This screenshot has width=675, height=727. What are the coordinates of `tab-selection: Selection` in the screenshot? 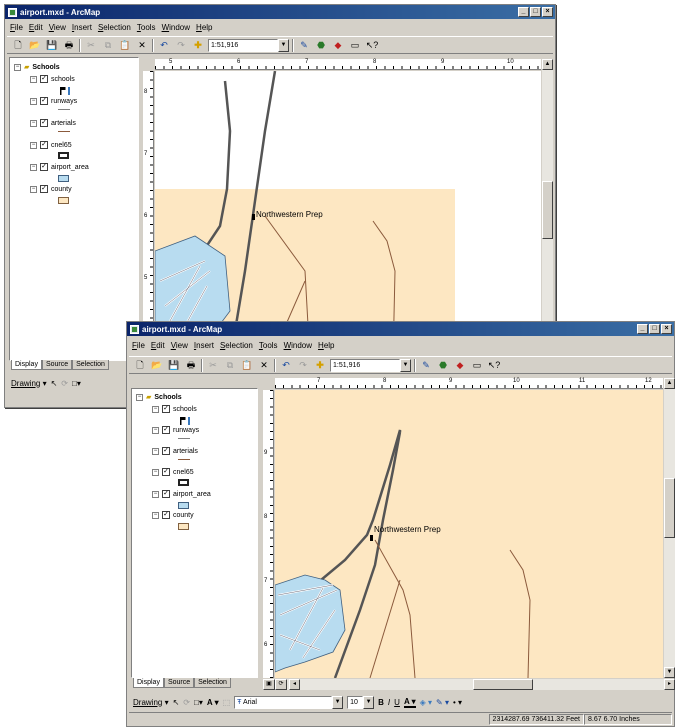 It's located at (212, 683).